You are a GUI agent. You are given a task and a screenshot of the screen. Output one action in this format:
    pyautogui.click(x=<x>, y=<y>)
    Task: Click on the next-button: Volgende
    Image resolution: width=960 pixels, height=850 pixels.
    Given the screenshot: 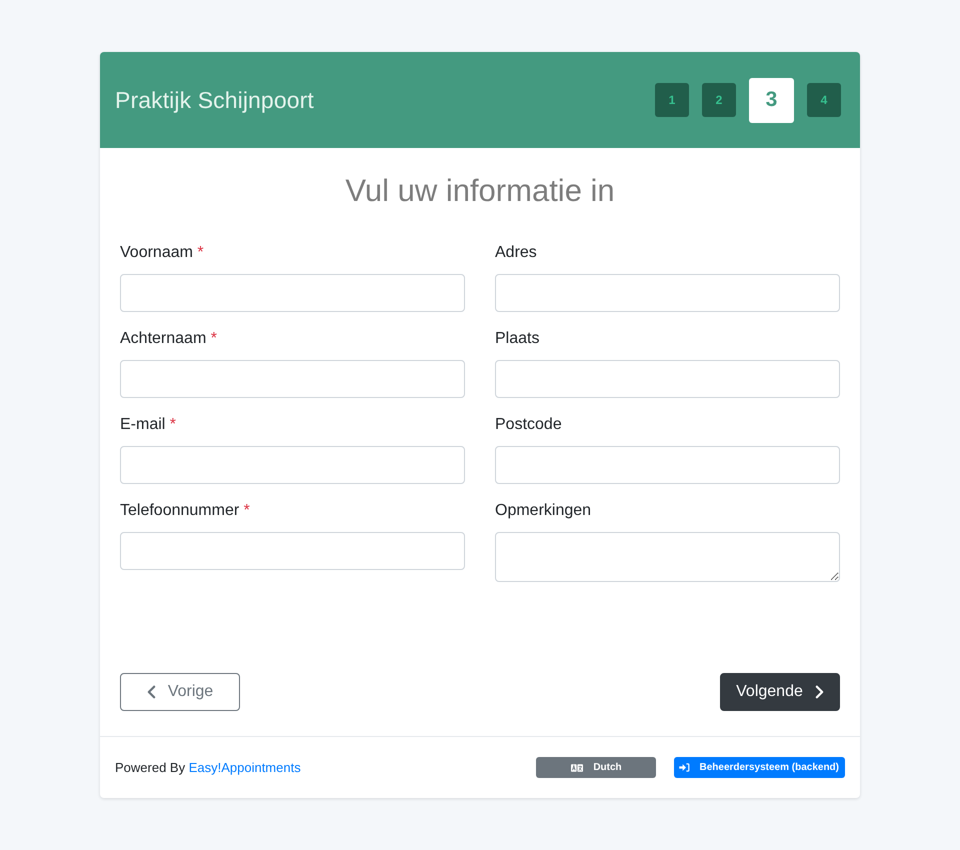 What is the action you would take?
    pyautogui.click(x=780, y=692)
    